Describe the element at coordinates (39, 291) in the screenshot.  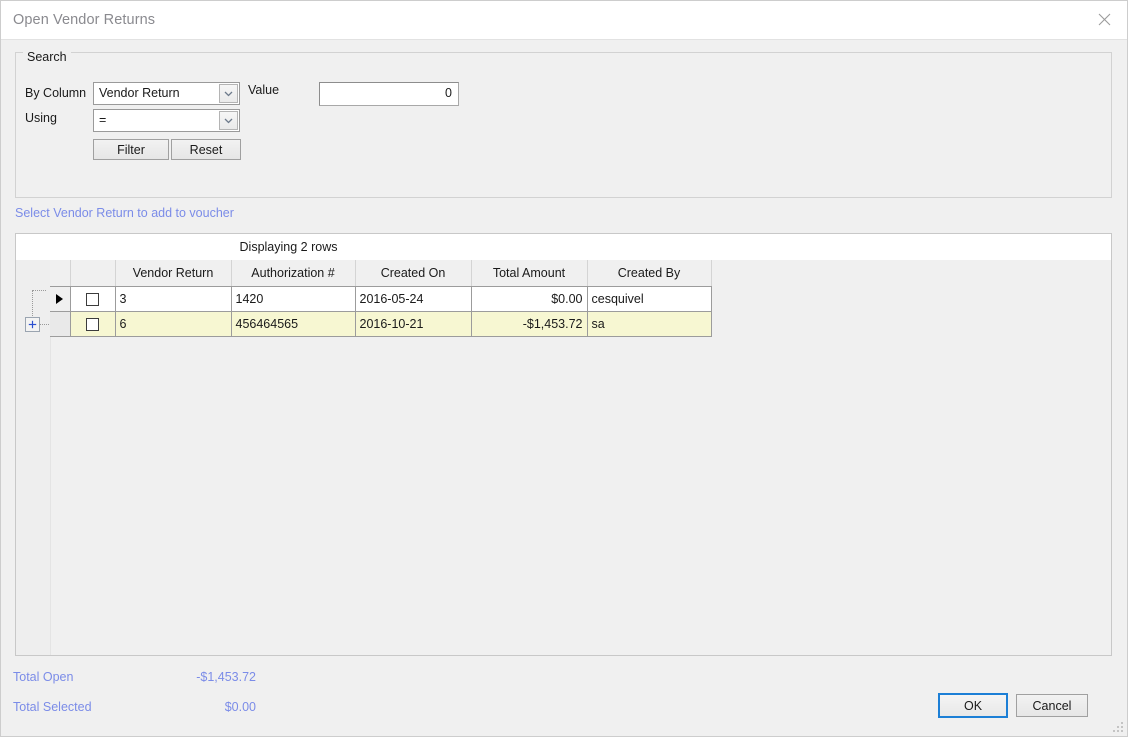
I see `tree-line-stub` at that location.